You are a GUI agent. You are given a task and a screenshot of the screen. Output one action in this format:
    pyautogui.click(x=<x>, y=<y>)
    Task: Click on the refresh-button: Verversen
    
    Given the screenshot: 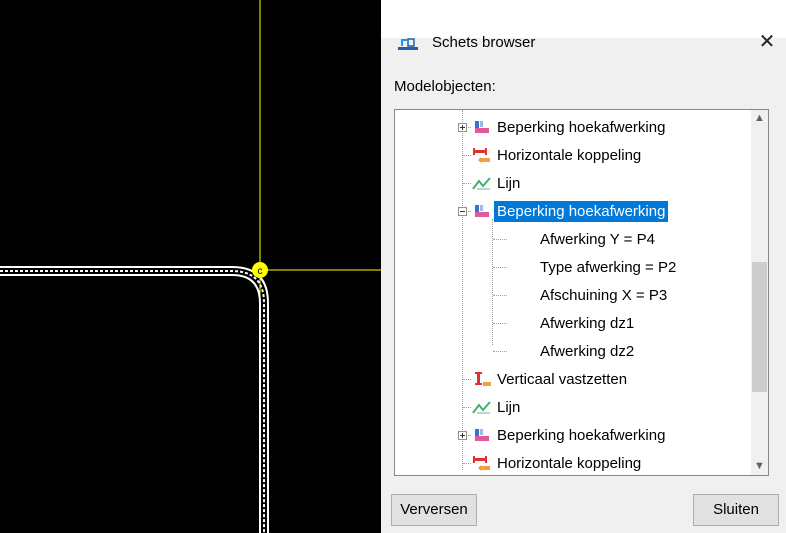 What is the action you would take?
    pyautogui.click(x=434, y=510)
    